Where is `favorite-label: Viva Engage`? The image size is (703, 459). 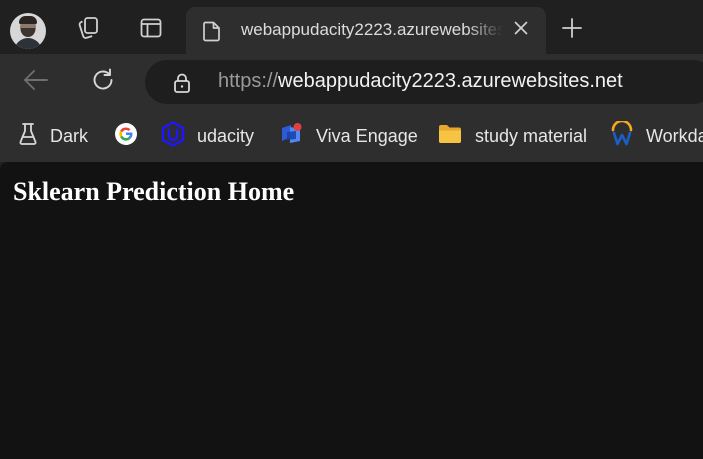
favorite-label: Viva Engage is located at coordinates (367, 135).